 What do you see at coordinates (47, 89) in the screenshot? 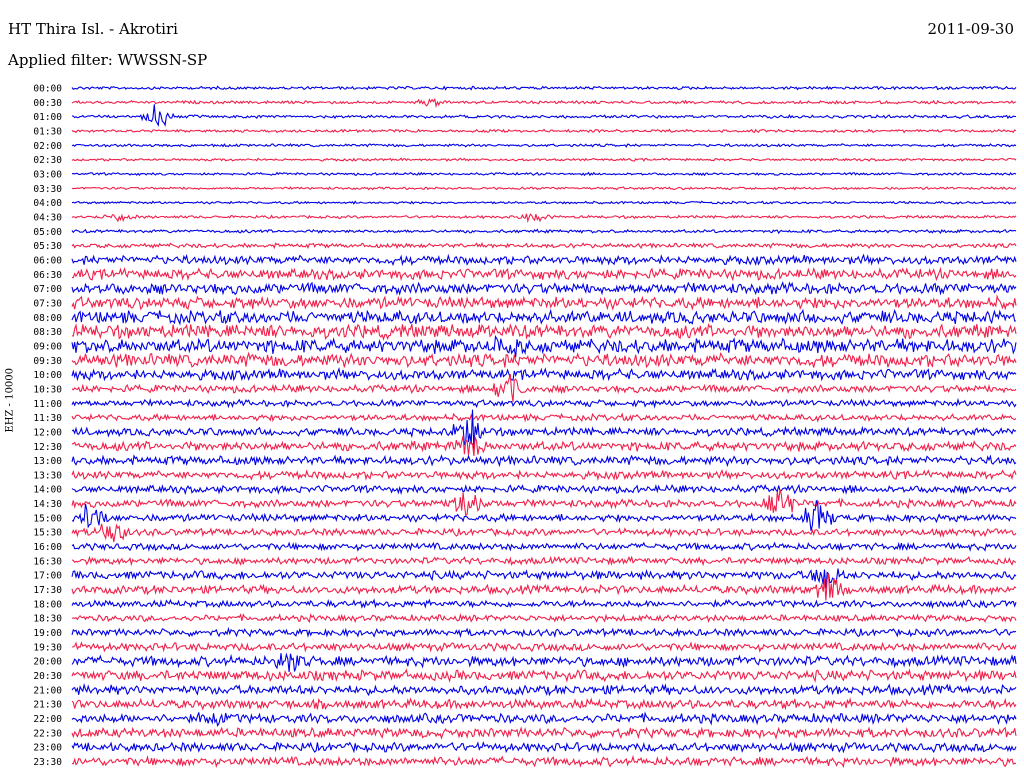
I see `time-tick-label: 00:00` at bounding box center [47, 89].